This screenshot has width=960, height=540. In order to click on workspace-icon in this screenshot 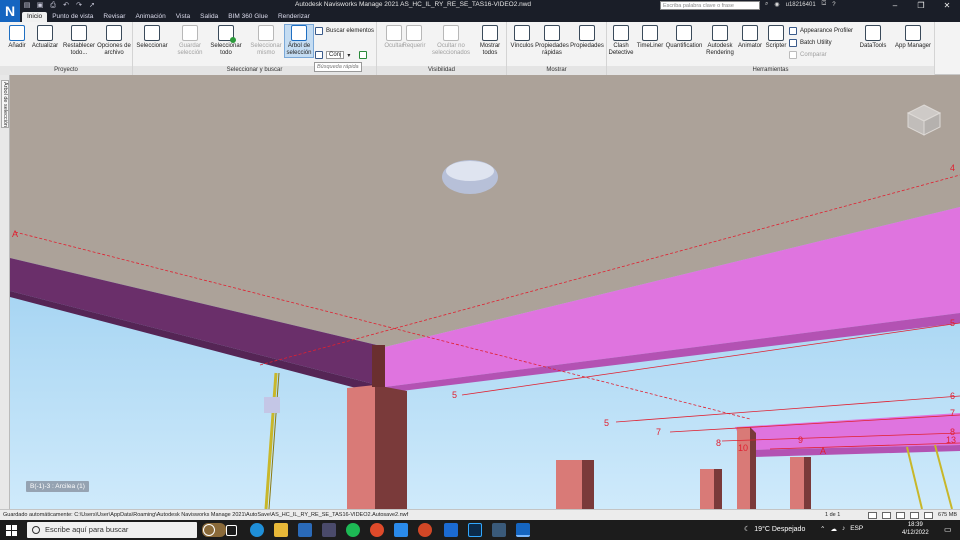, I will do `click(886, 515)`.